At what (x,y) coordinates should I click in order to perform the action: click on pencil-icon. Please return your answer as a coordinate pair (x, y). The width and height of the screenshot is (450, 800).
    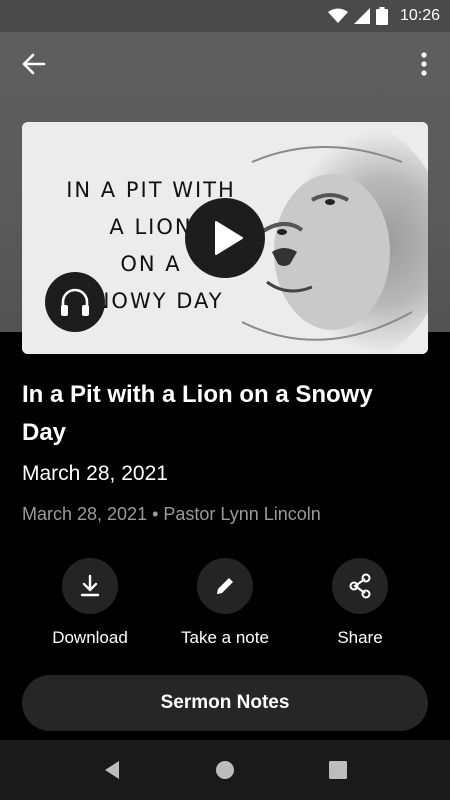
    Looking at the image, I should click on (225, 586).